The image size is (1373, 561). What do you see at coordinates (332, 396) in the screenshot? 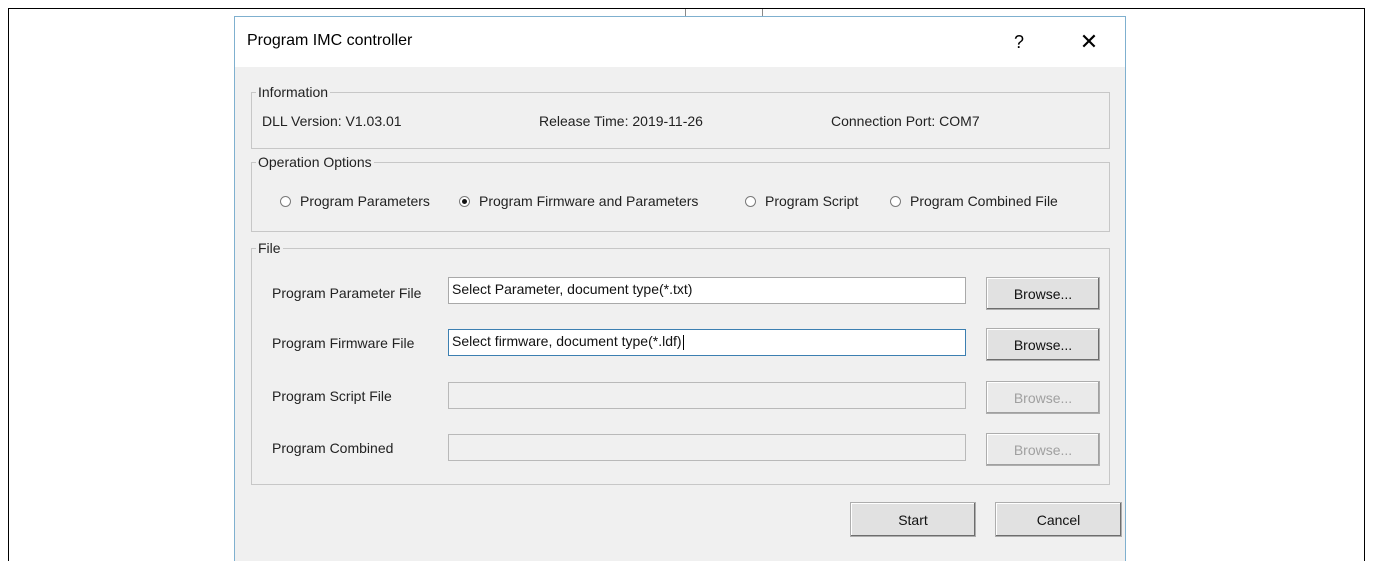
I see `script-file-label: Program Script File` at bounding box center [332, 396].